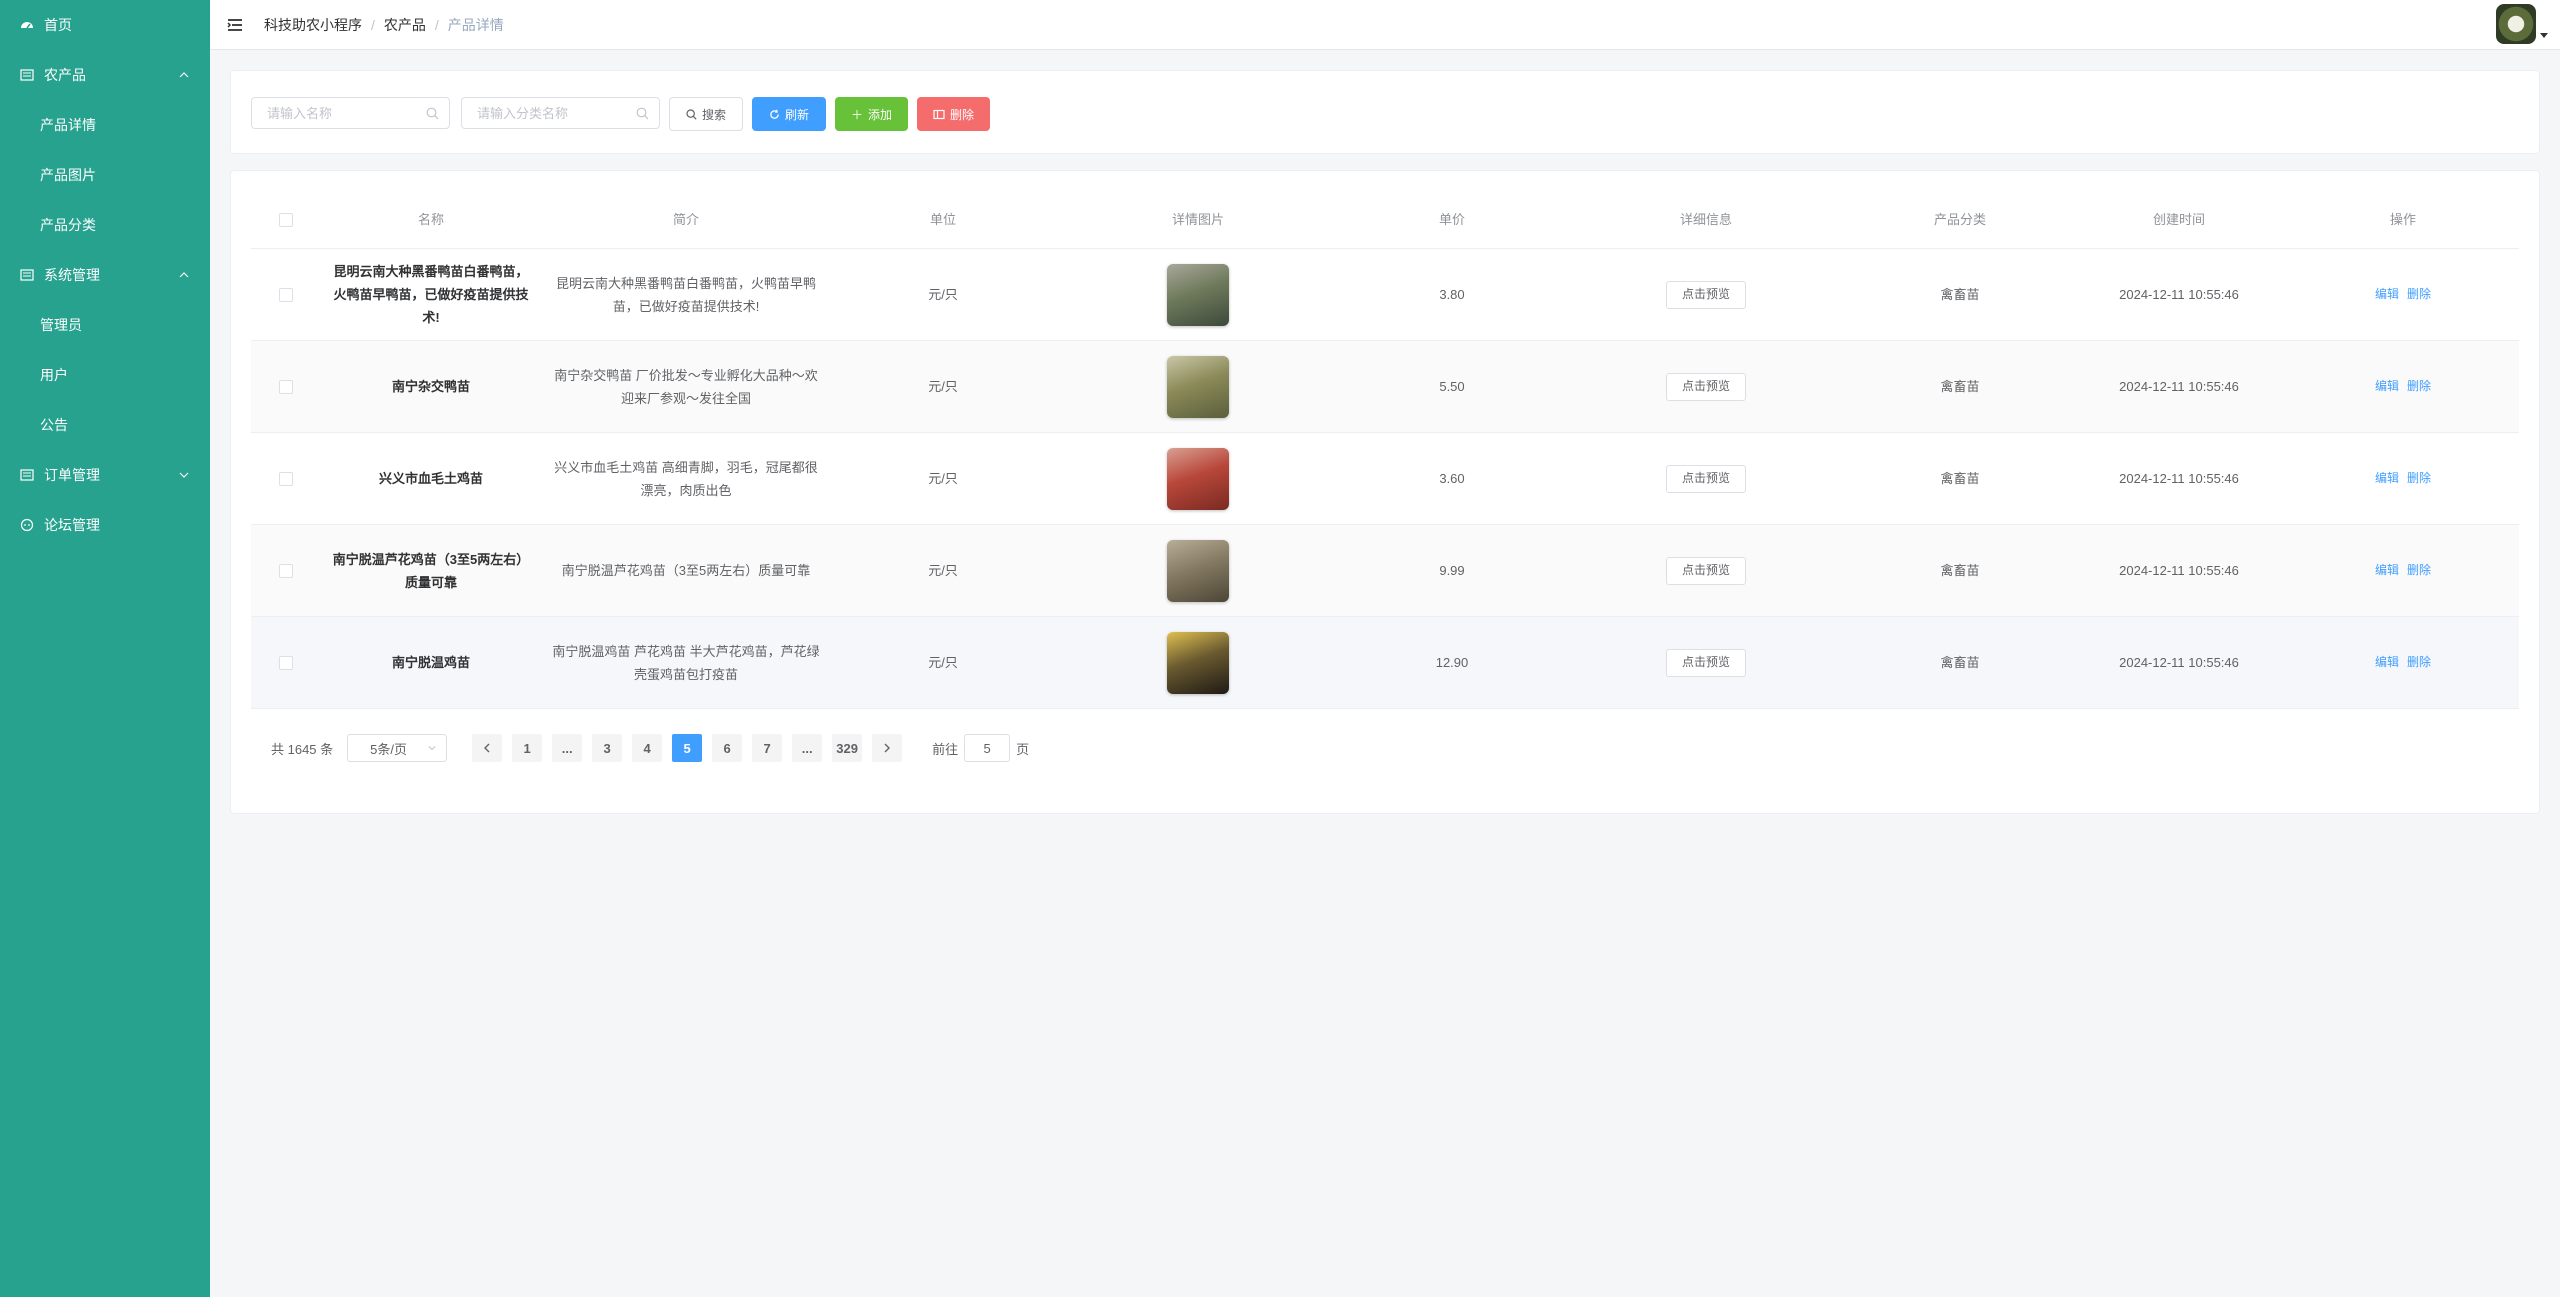 The width and height of the screenshot is (2560, 1297). Describe the element at coordinates (686, 478) in the screenshot. I see `product-intro: 兴义市血毛土鸡苗 高细青脚，羽毛，冠尾都很漂亮，肉质出色` at that location.